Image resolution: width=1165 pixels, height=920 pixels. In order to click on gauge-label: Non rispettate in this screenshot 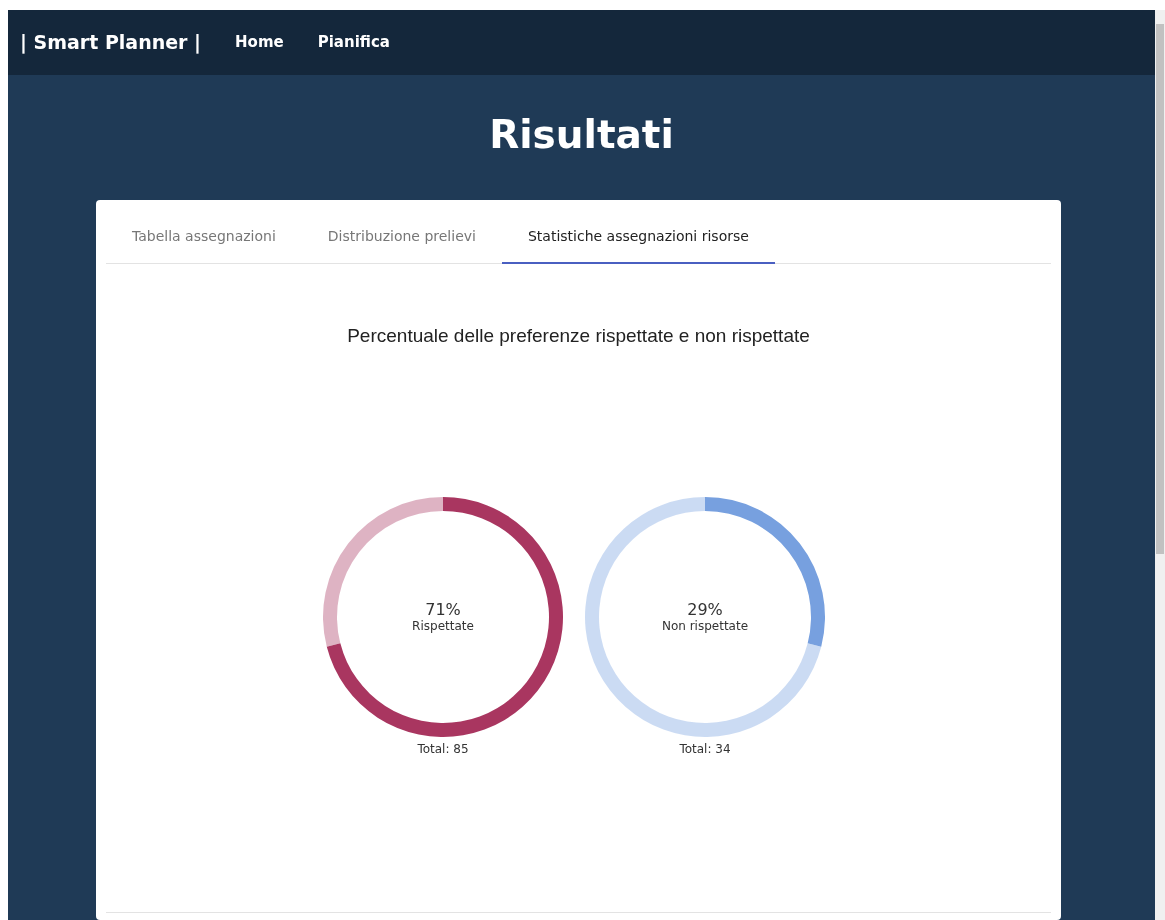, I will do `click(705, 625)`.